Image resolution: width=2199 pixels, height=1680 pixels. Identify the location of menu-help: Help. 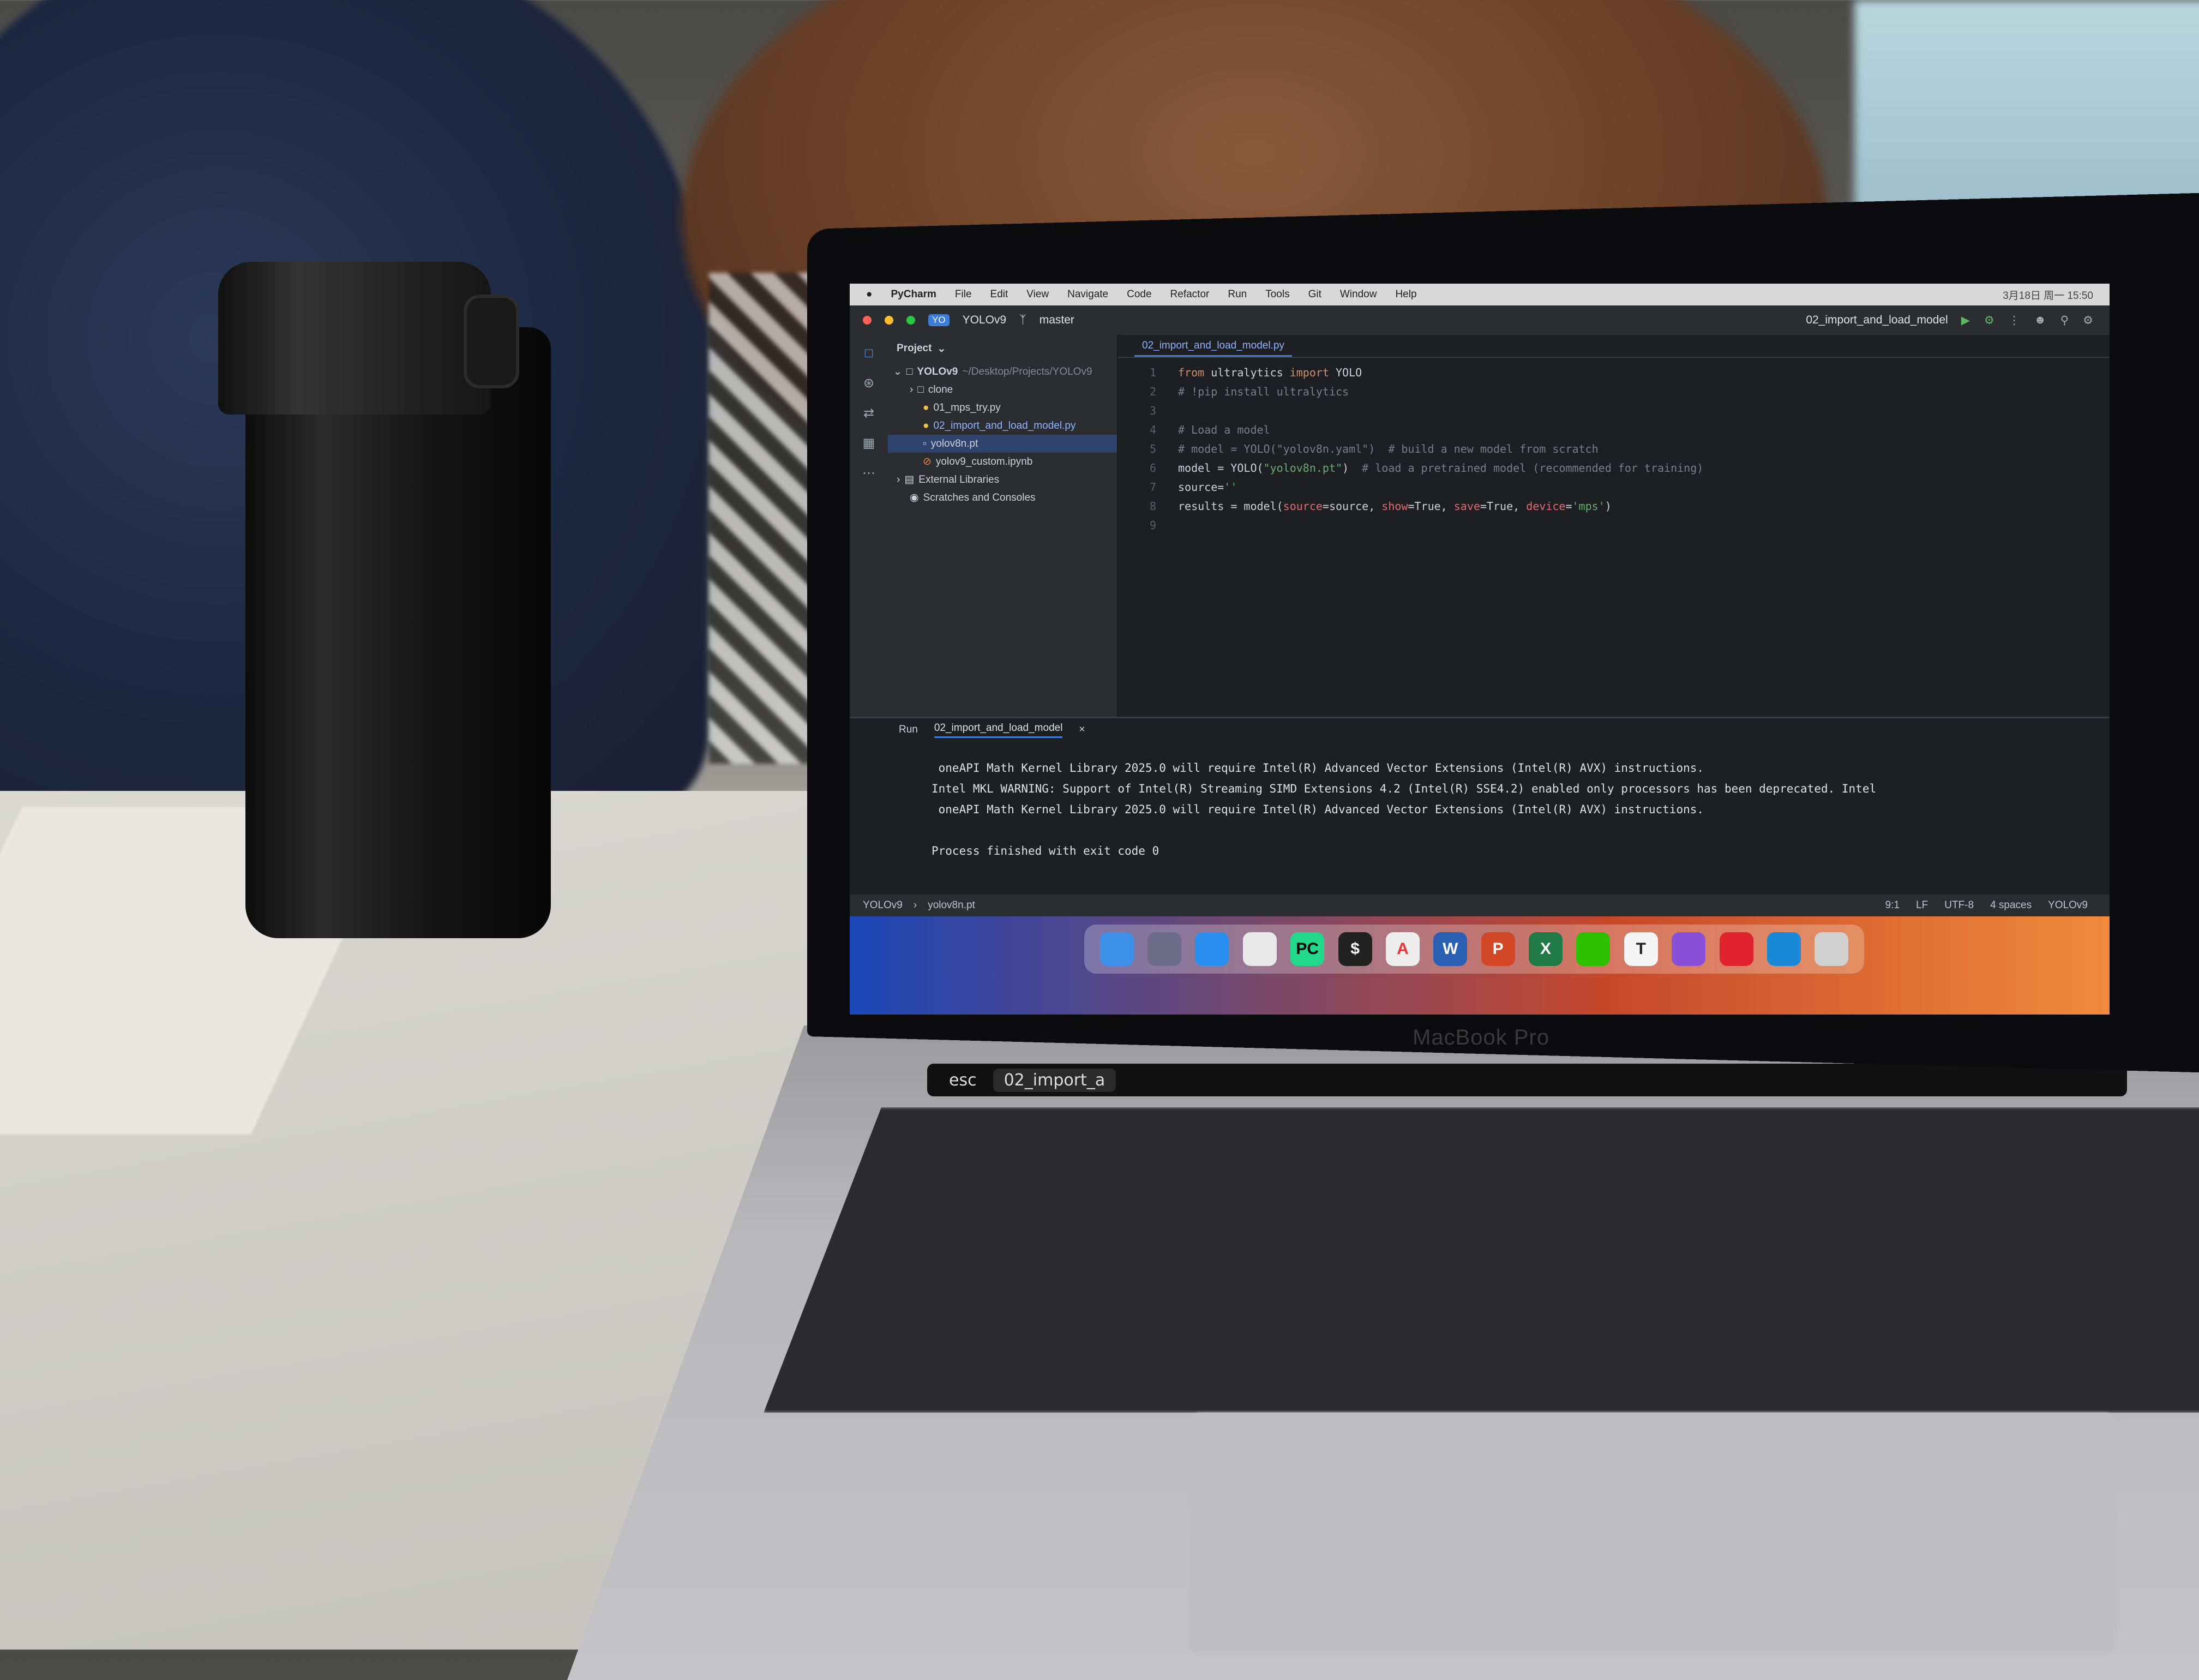
(1405, 295).